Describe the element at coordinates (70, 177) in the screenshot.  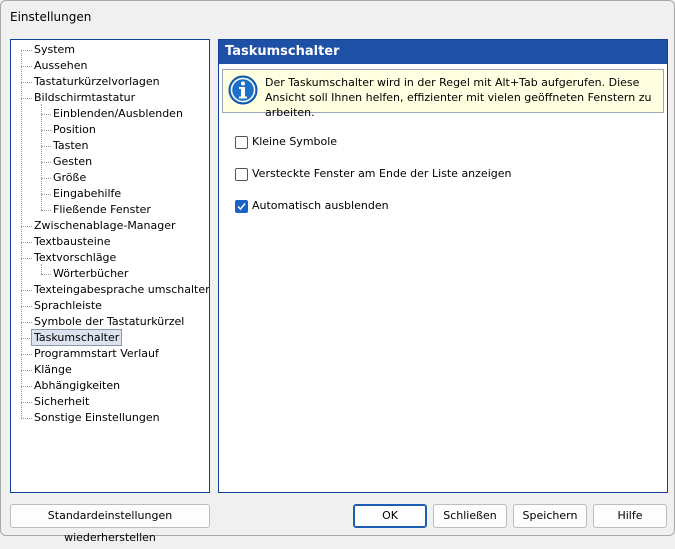
I see `tree-item-label: Größe` at that location.